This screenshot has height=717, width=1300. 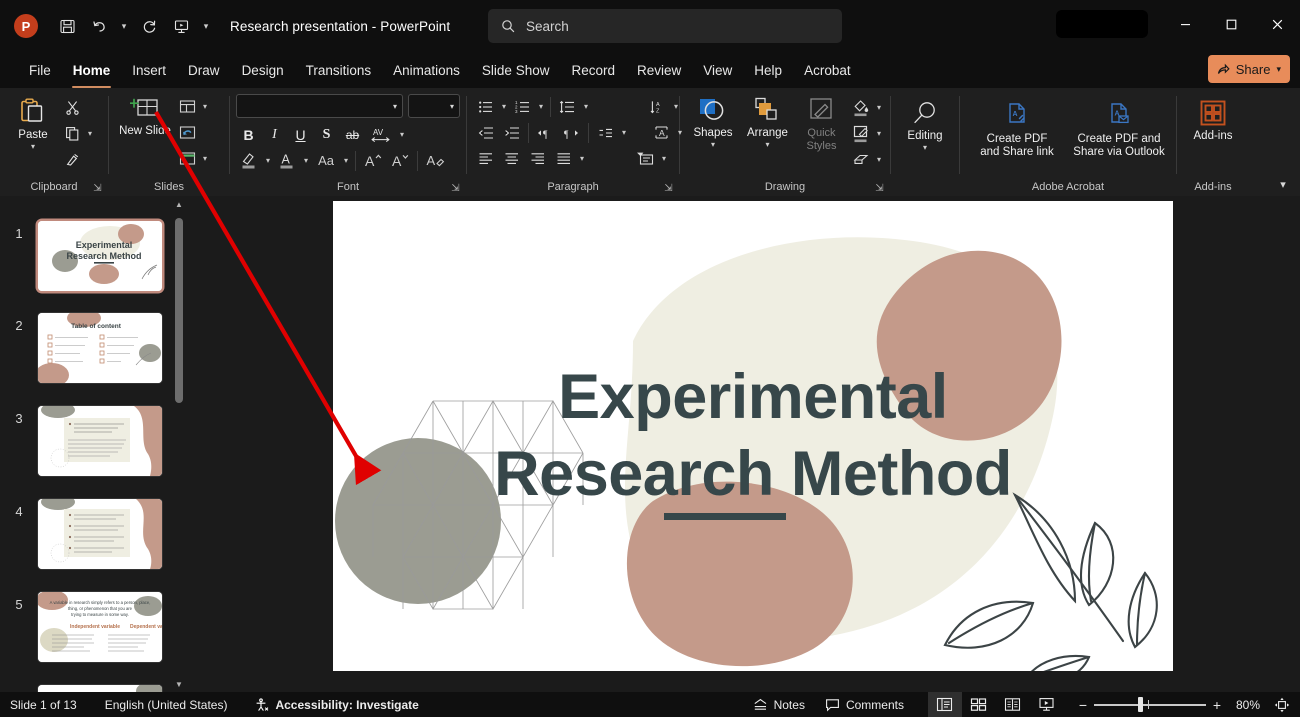 What do you see at coordinates (1277, 24) in the screenshot?
I see `close-button` at bounding box center [1277, 24].